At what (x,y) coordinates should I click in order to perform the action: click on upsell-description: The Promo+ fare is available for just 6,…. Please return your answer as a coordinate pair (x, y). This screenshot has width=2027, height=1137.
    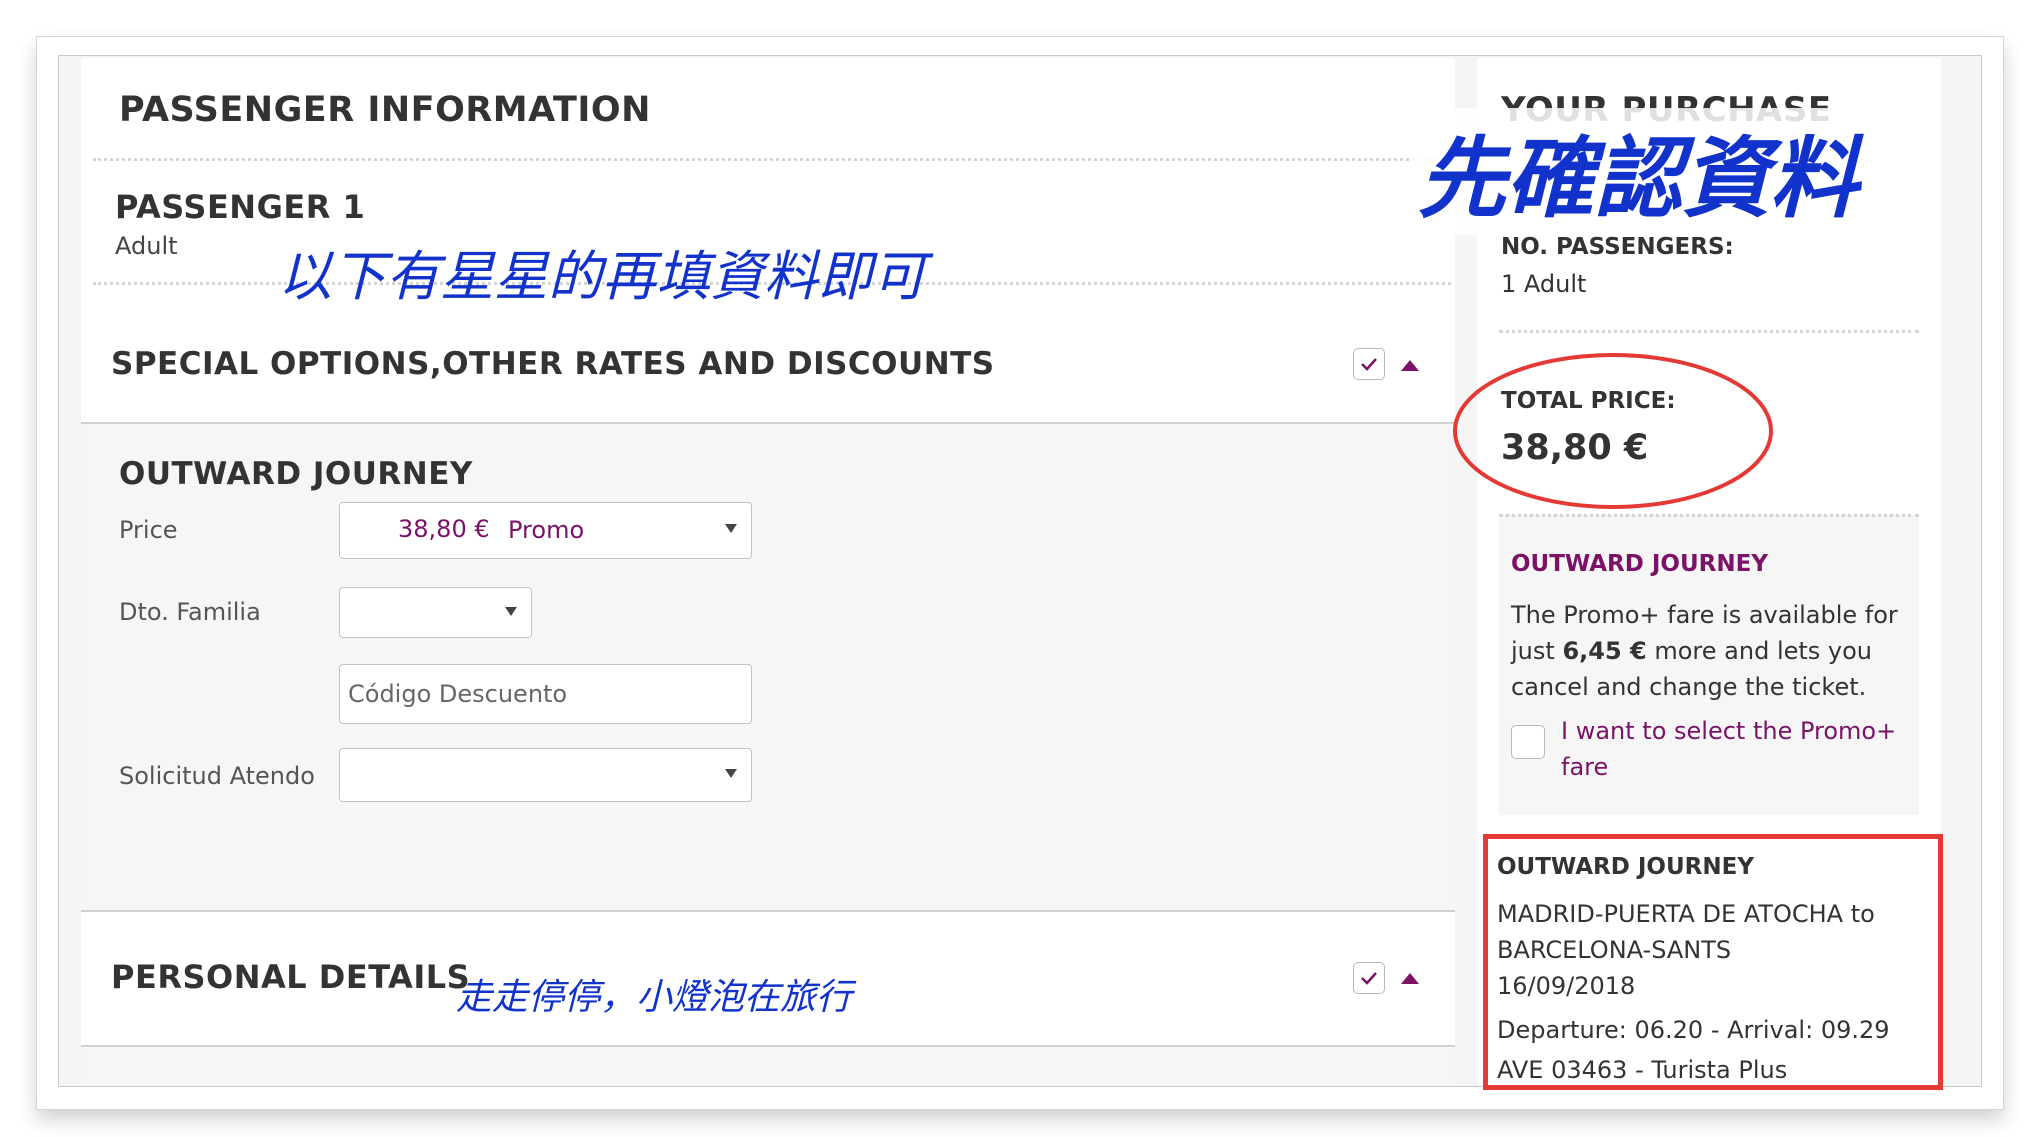
    Looking at the image, I should click on (1713, 651).